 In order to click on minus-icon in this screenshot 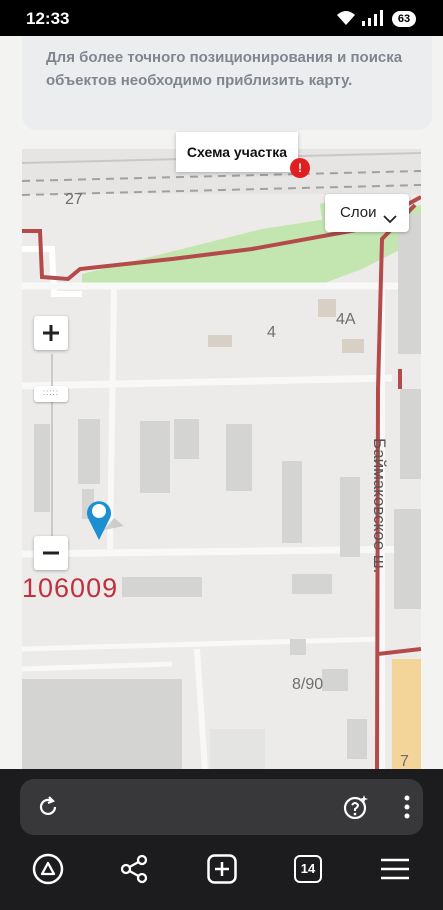, I will do `click(51, 553)`.